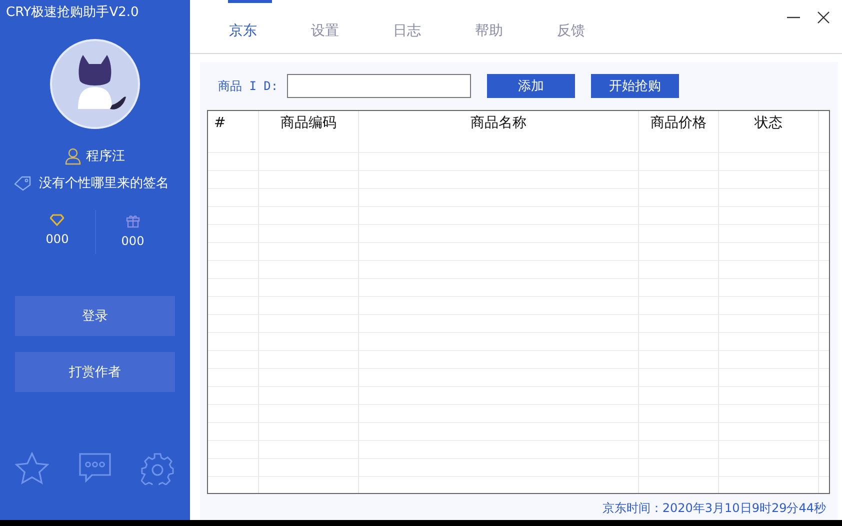 This screenshot has height=526, width=842. Describe the element at coordinates (597, 26) in the screenshot. I see `feedback-tab: 反馈` at that location.